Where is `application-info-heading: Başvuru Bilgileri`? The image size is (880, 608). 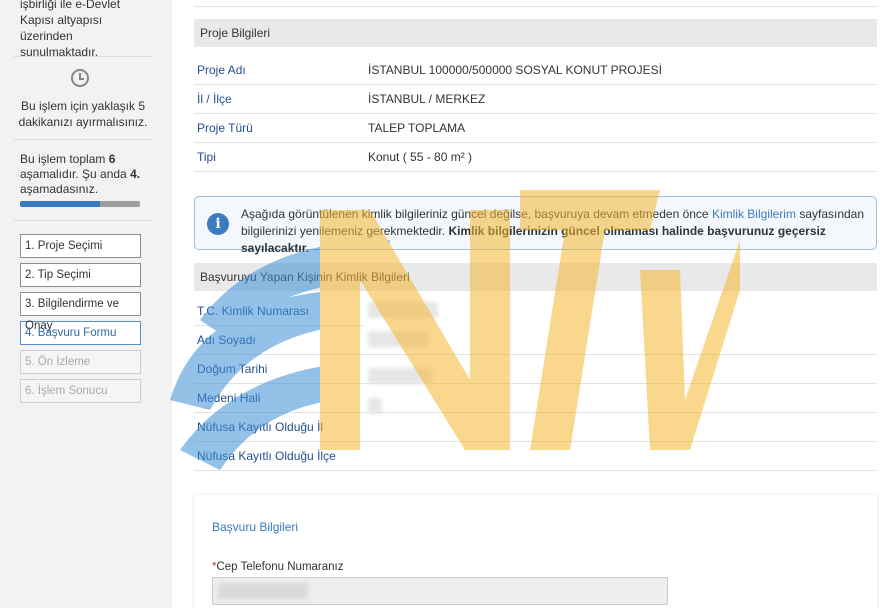
application-info-heading: Başvuru Bilgileri is located at coordinates (255, 527).